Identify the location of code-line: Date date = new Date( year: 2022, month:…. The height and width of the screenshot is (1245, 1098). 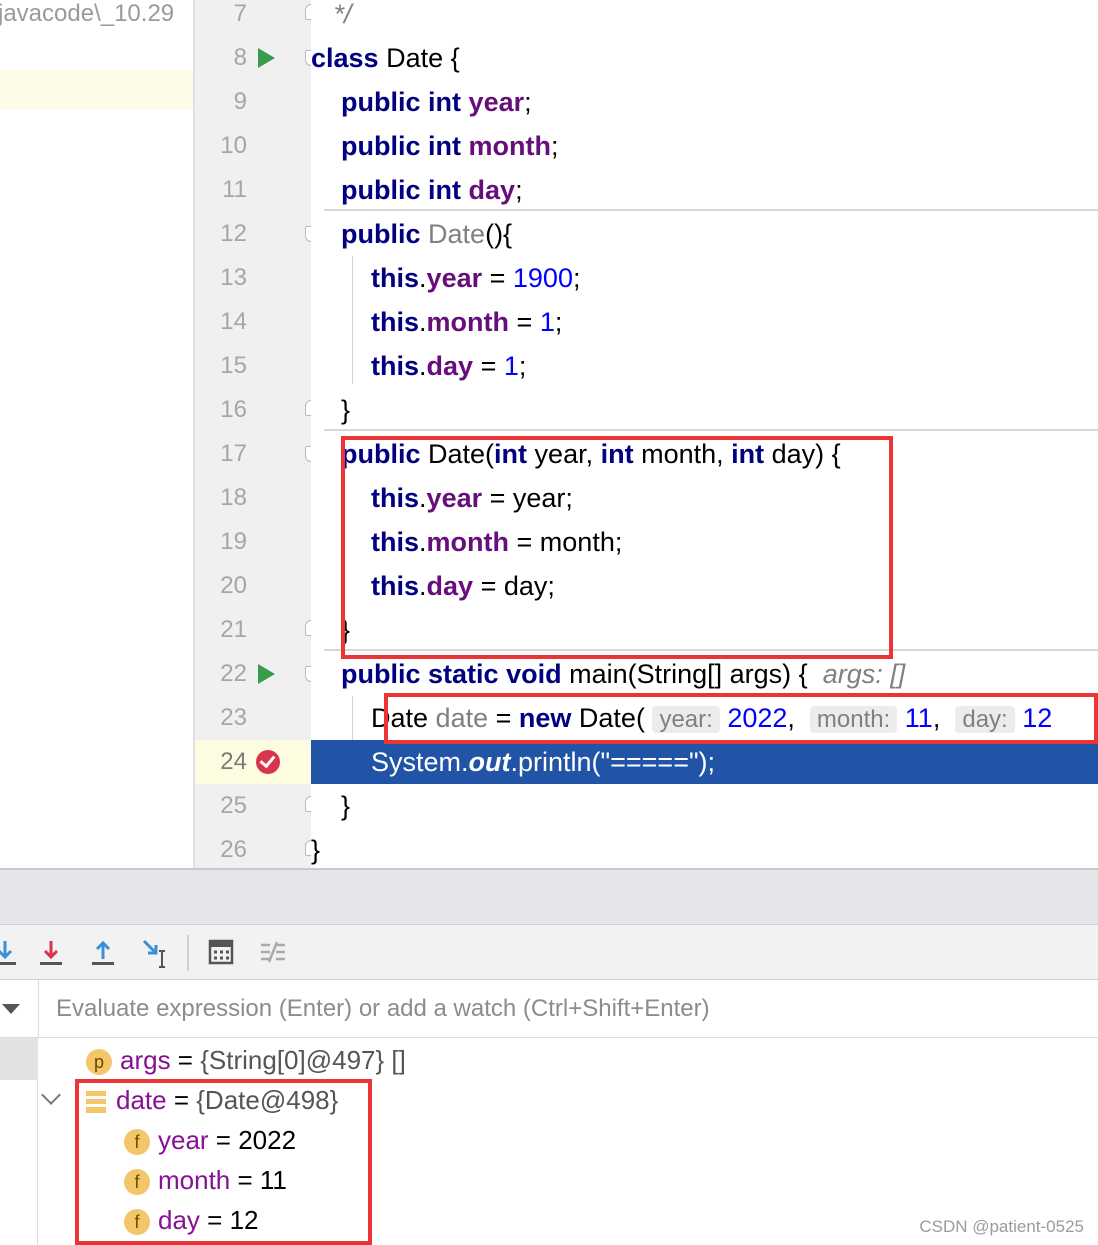
(704, 718).